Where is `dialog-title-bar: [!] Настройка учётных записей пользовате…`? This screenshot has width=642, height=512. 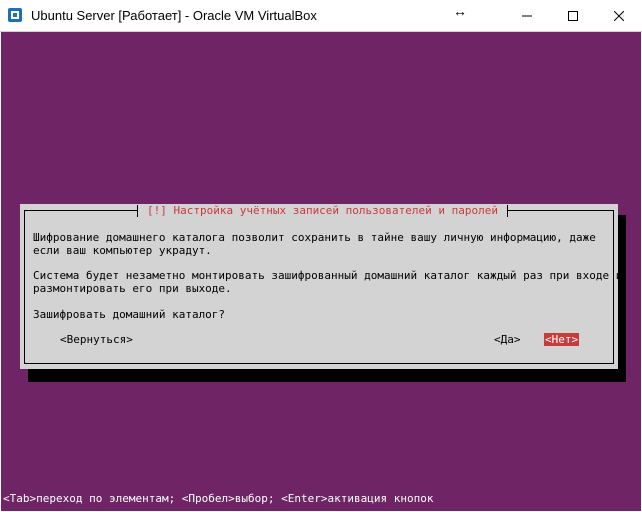 dialog-title-bar: [!] Настройка учётных записей пользовате… is located at coordinates (322, 211).